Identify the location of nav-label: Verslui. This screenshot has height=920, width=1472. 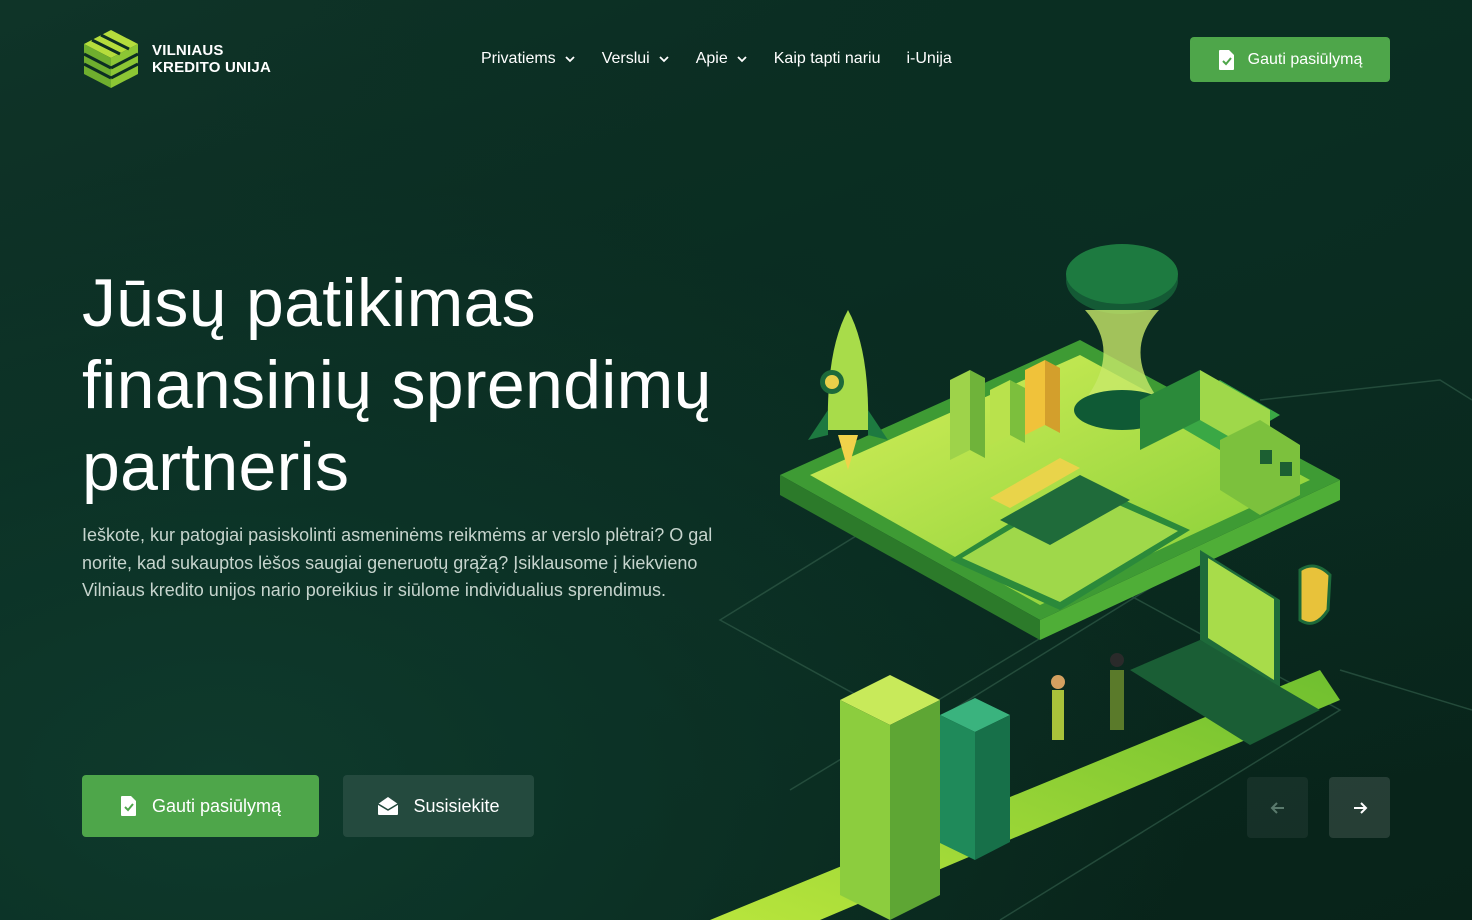
(625, 58).